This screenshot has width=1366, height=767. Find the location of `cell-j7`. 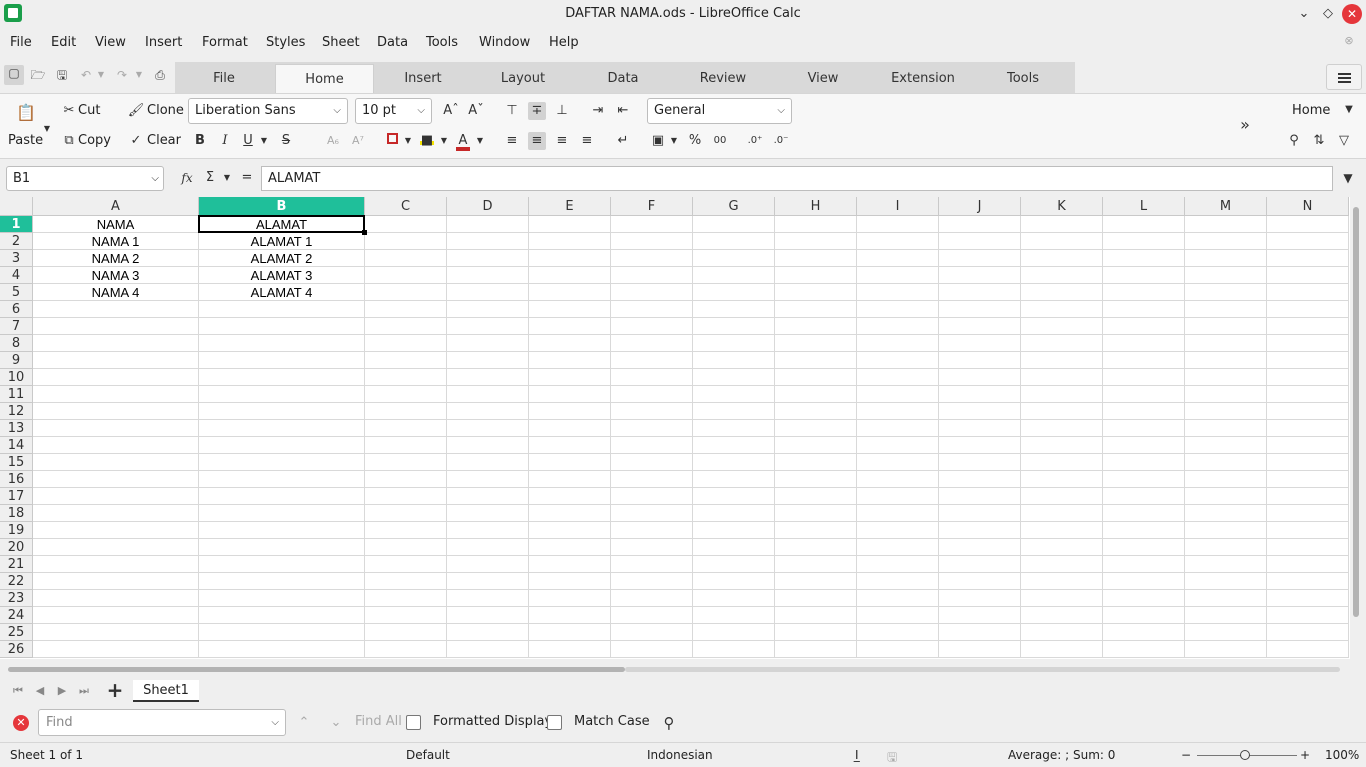

cell-j7 is located at coordinates (980, 326).